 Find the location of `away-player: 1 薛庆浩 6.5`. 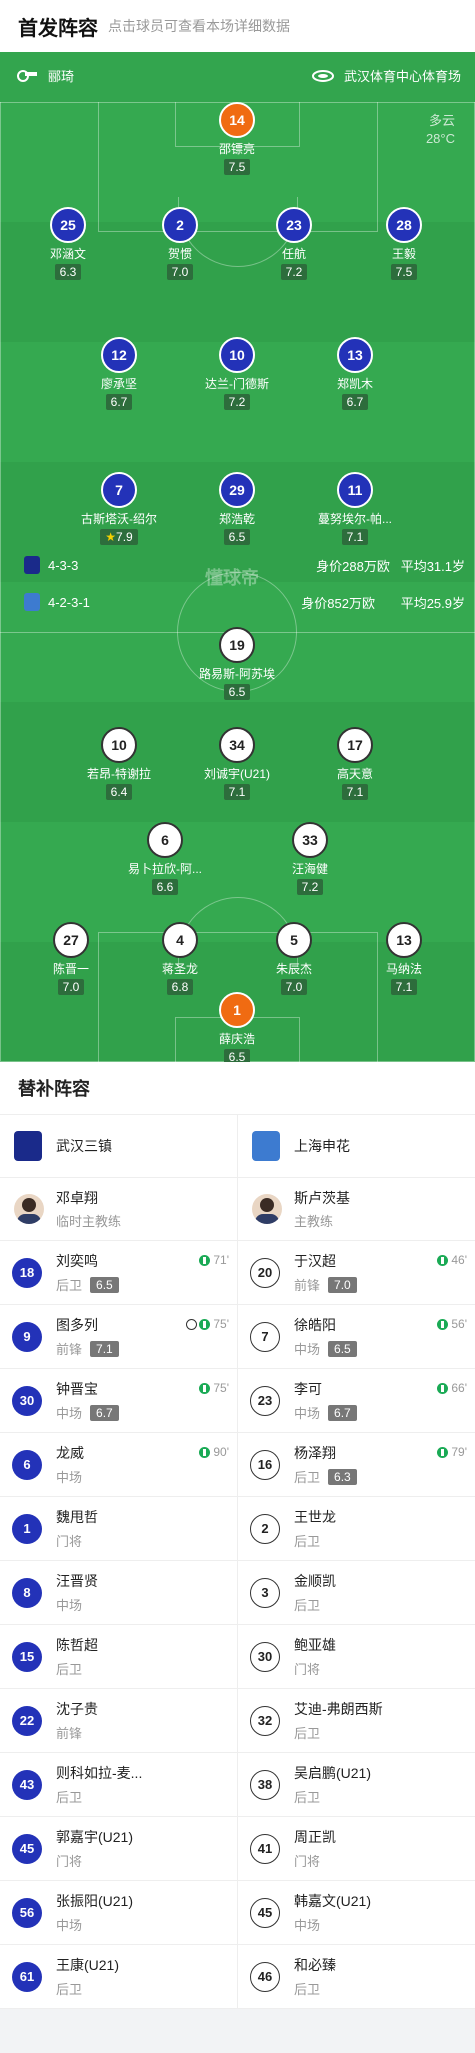

away-player: 1 薛庆浩 6.5 is located at coordinates (237, 1027).